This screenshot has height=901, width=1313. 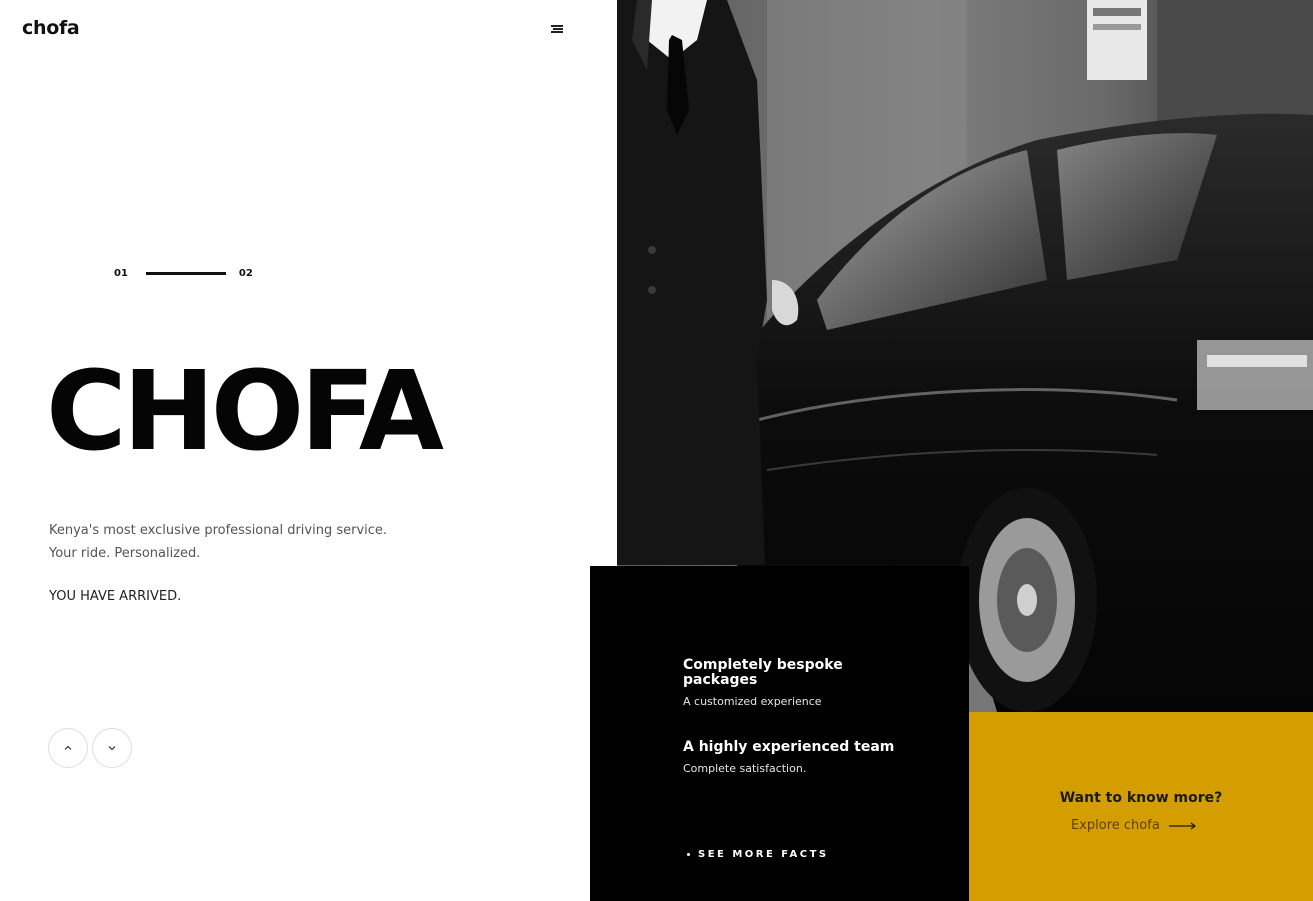 I want to click on explore-link: Explore chofa, so click(x=1134, y=825).